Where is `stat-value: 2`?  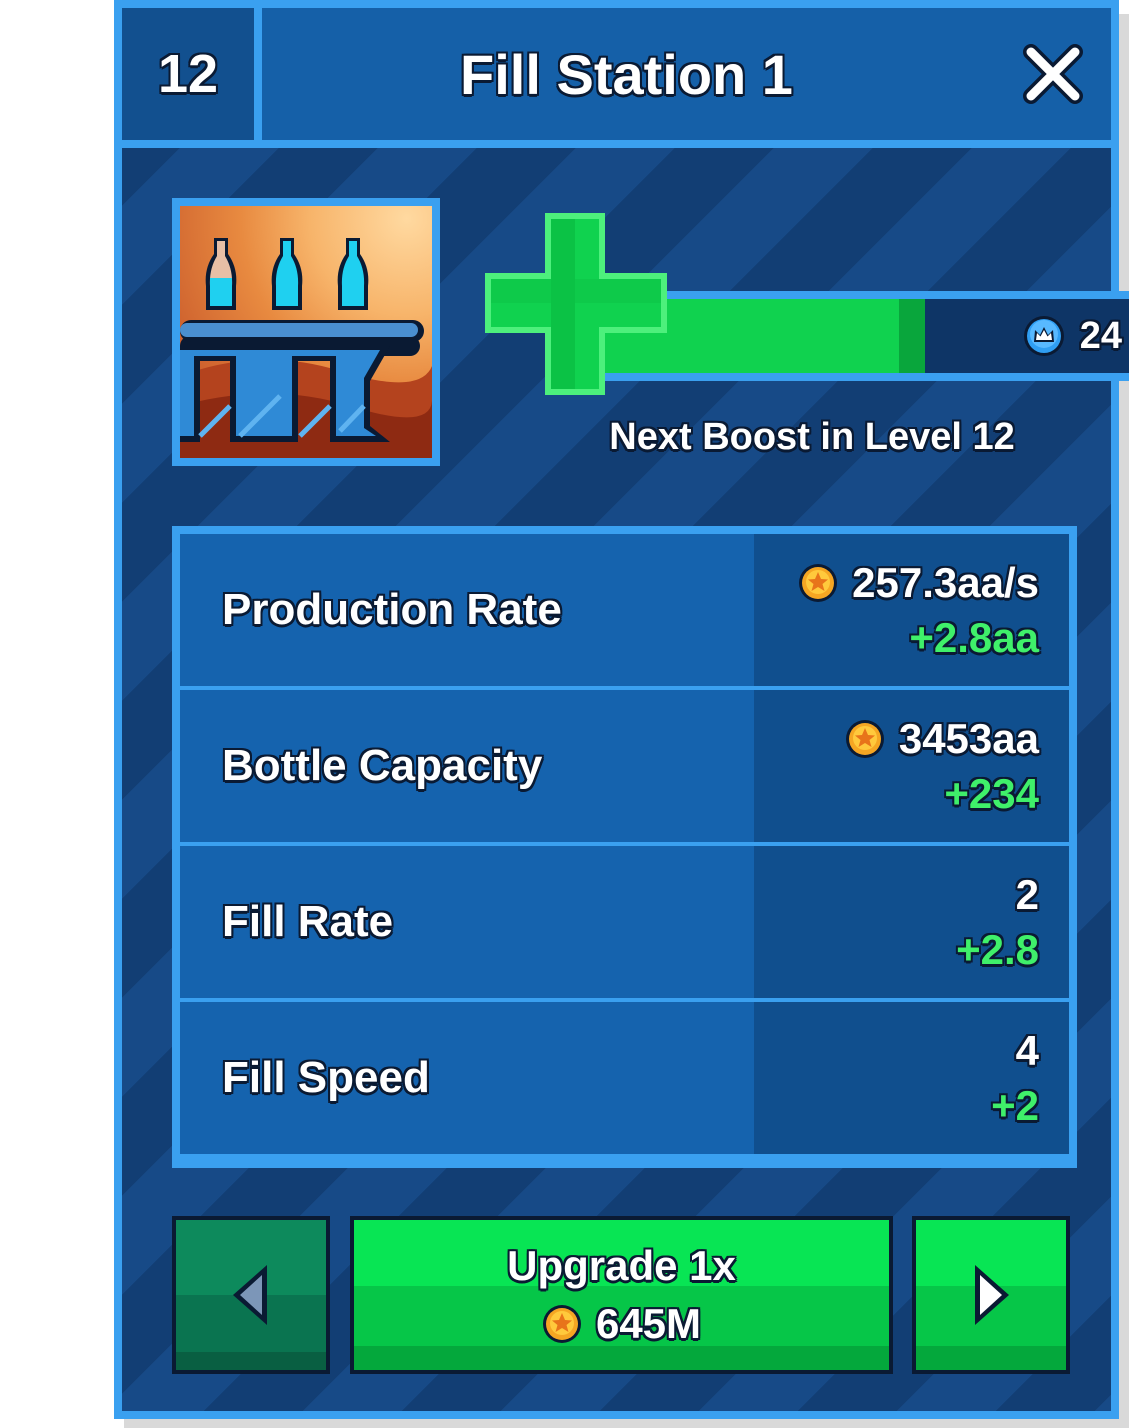 stat-value: 2 is located at coordinates (1027, 894).